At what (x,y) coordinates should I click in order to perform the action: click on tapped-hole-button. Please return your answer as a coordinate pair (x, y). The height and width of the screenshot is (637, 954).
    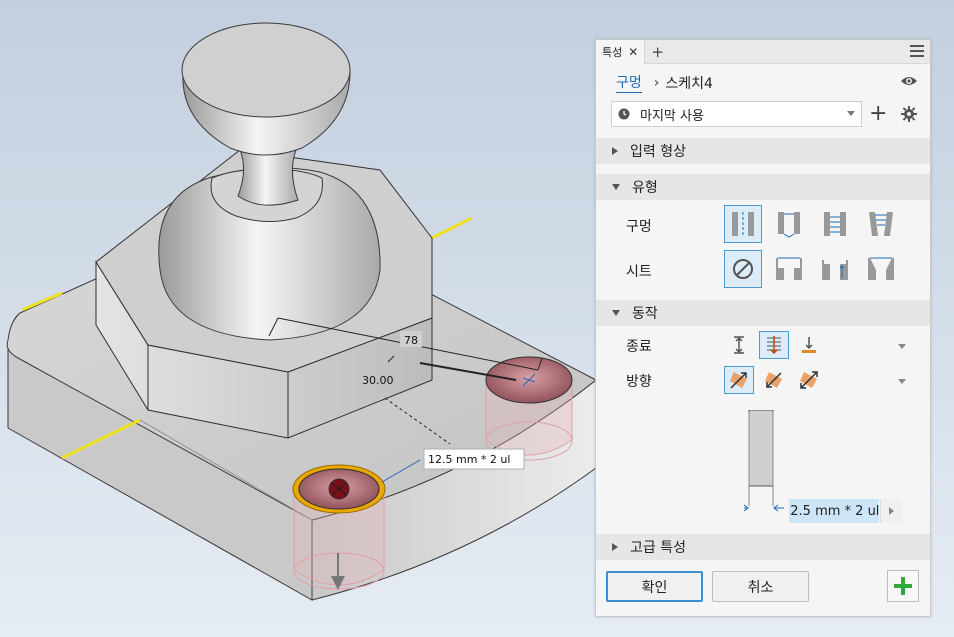
    Looking at the image, I should click on (835, 224).